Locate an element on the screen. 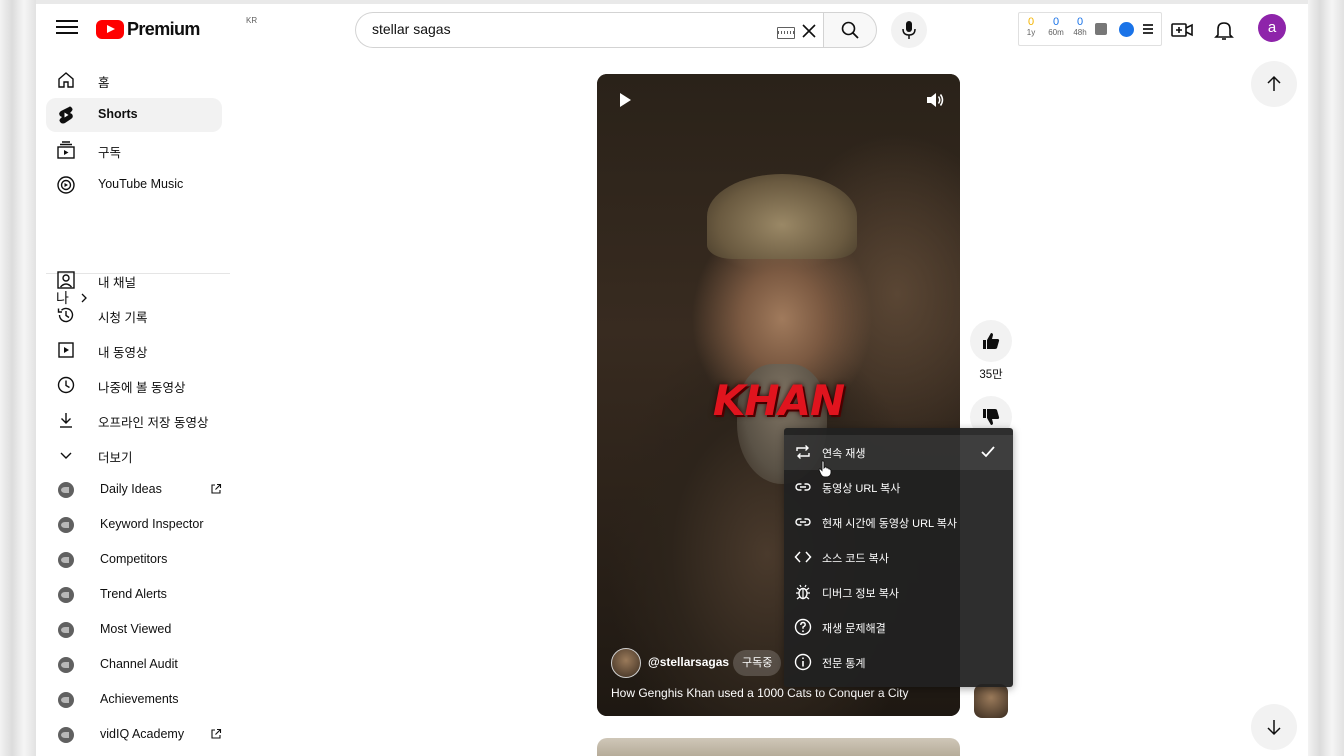 Image resolution: width=1344 pixels, height=756 pixels. sidebar-item-most-viewed: Most Viewed is located at coordinates (134, 630).